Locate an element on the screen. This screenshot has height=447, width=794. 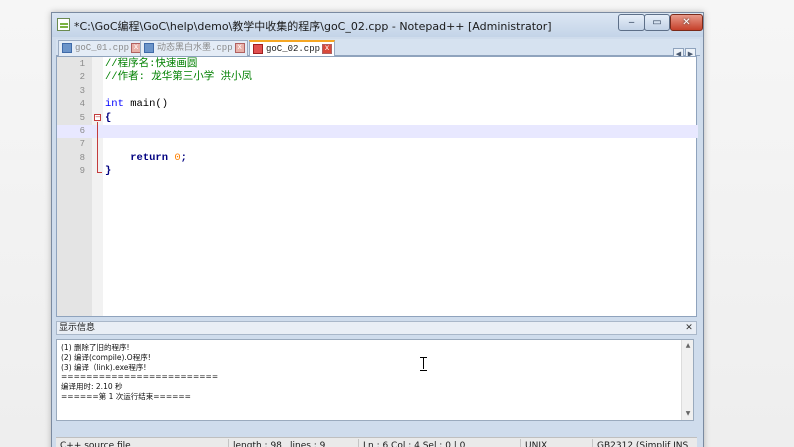
line-number: 1 is located at coordinates (82, 64).